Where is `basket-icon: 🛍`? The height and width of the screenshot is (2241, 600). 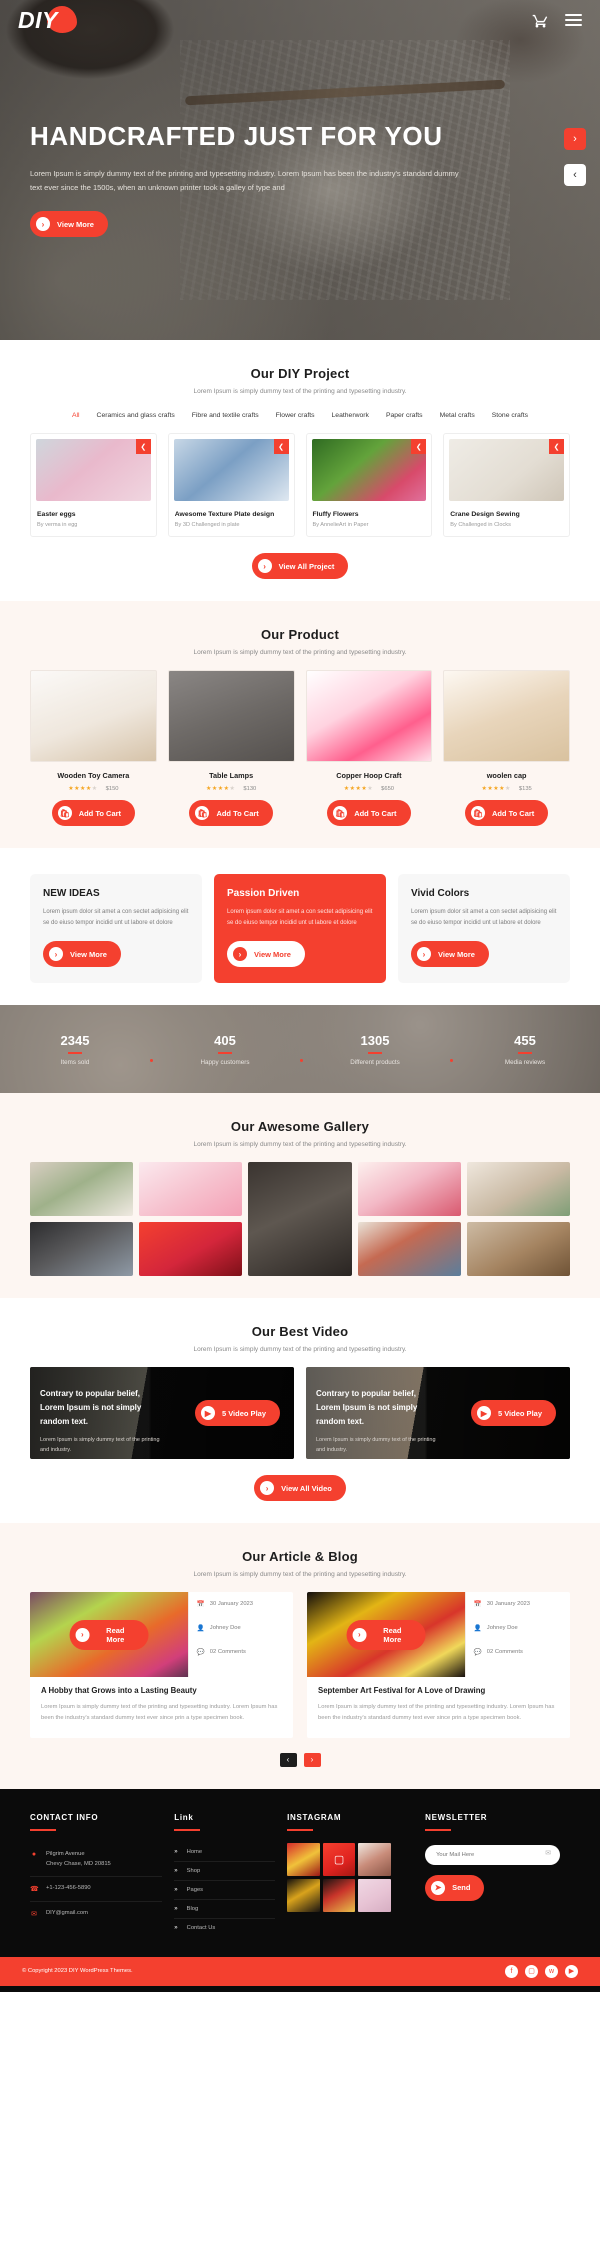 basket-icon: 🛍 is located at coordinates (340, 813).